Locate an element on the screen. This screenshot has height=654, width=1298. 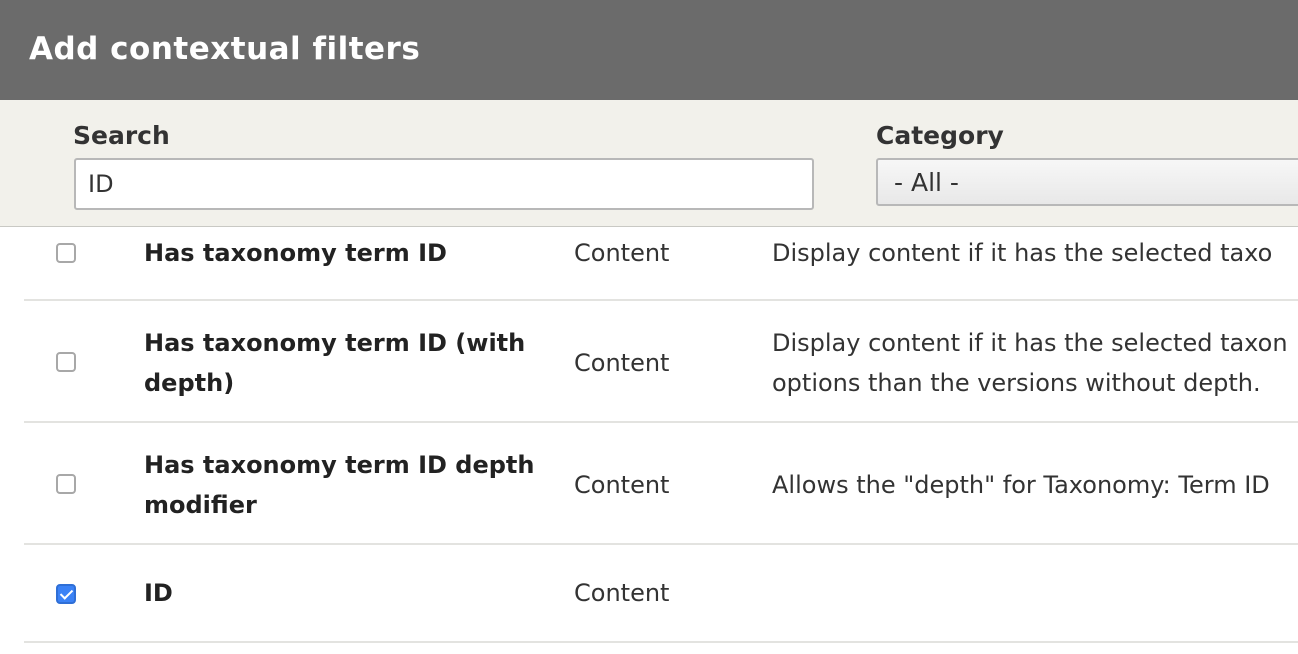
option-name: Has taxonomy term ID is located at coordinates (295, 253).